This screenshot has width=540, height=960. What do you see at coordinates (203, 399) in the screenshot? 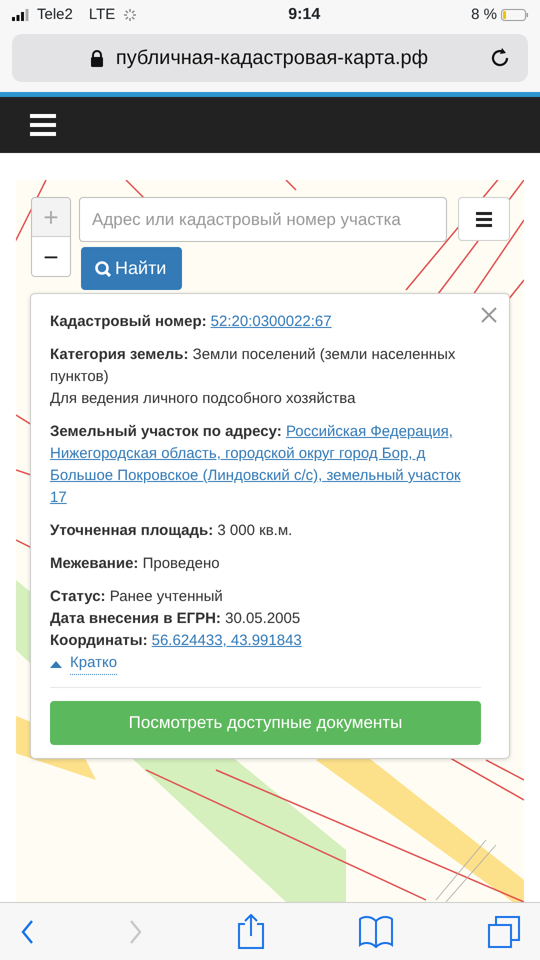
I see `info-line: Для ведения личного подсобного хозяйства` at bounding box center [203, 399].